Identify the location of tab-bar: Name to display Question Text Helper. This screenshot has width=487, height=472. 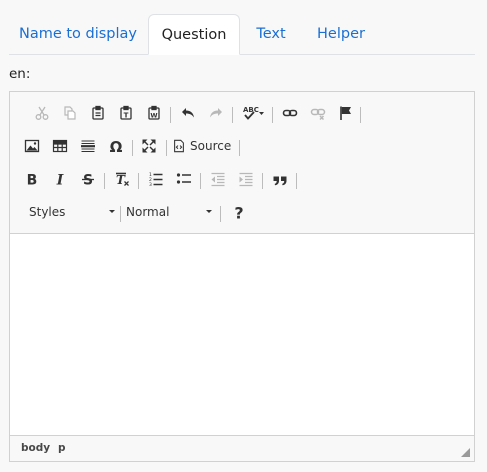
(242, 34).